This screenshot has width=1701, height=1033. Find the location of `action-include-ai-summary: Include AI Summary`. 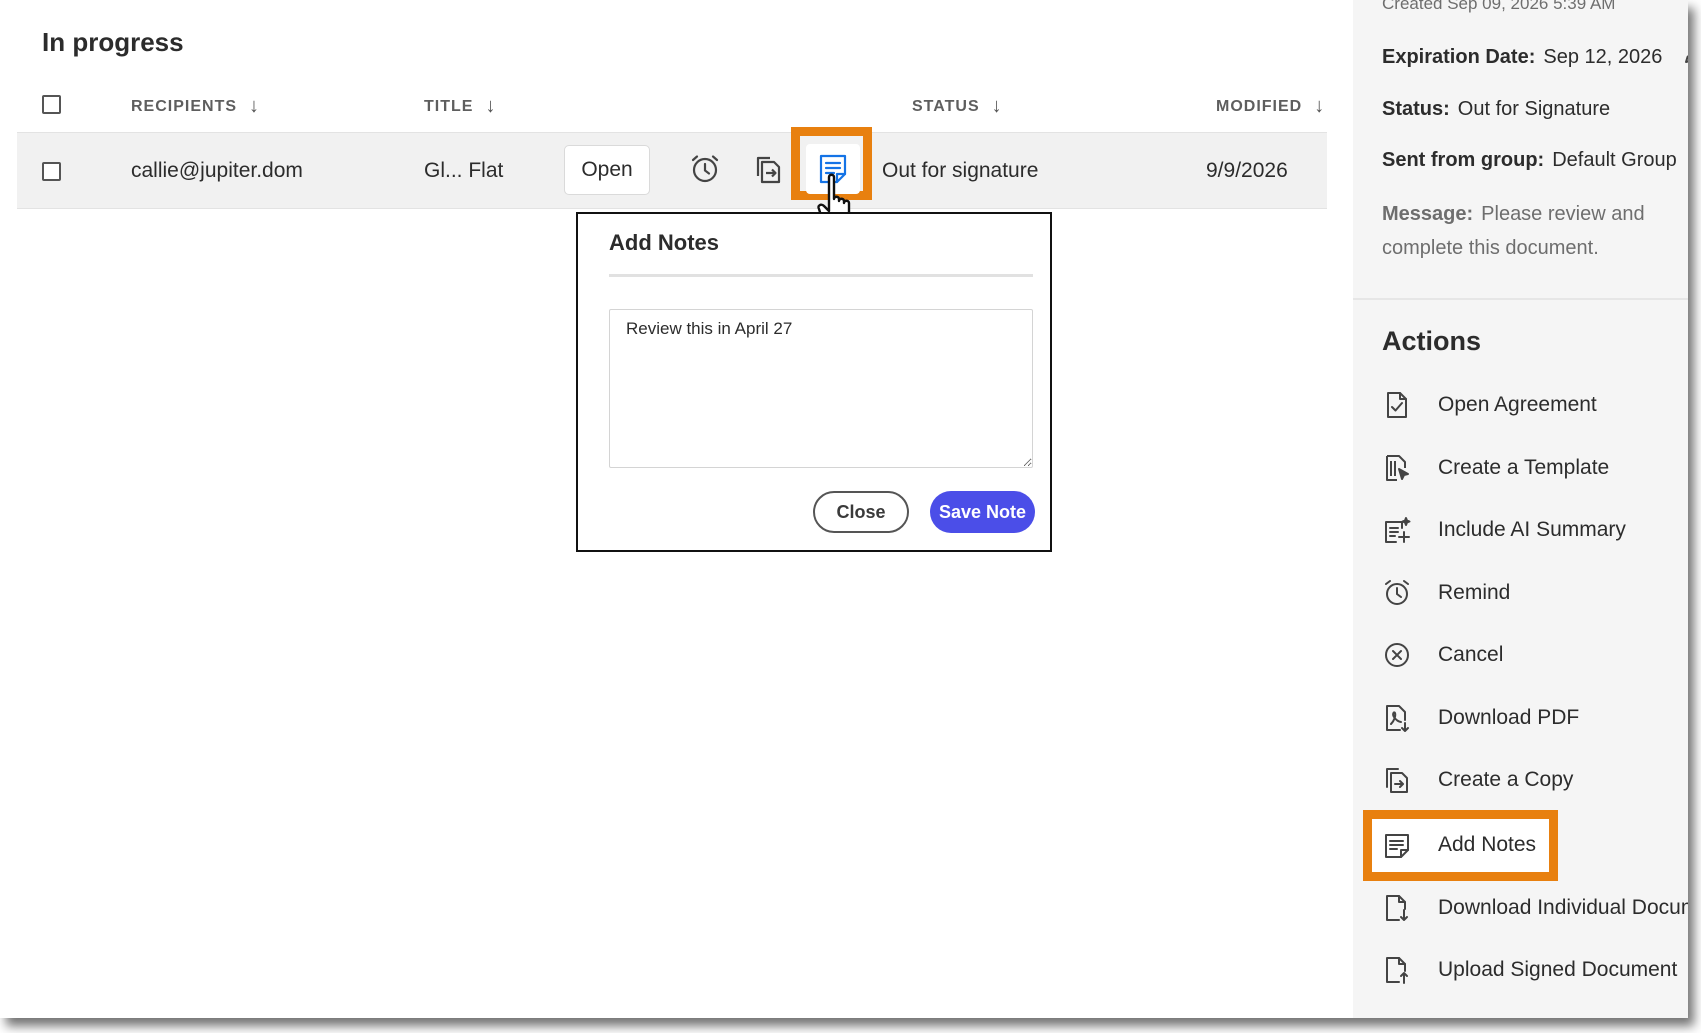

action-include-ai-summary: Include AI Summary is located at coordinates (1504, 530).